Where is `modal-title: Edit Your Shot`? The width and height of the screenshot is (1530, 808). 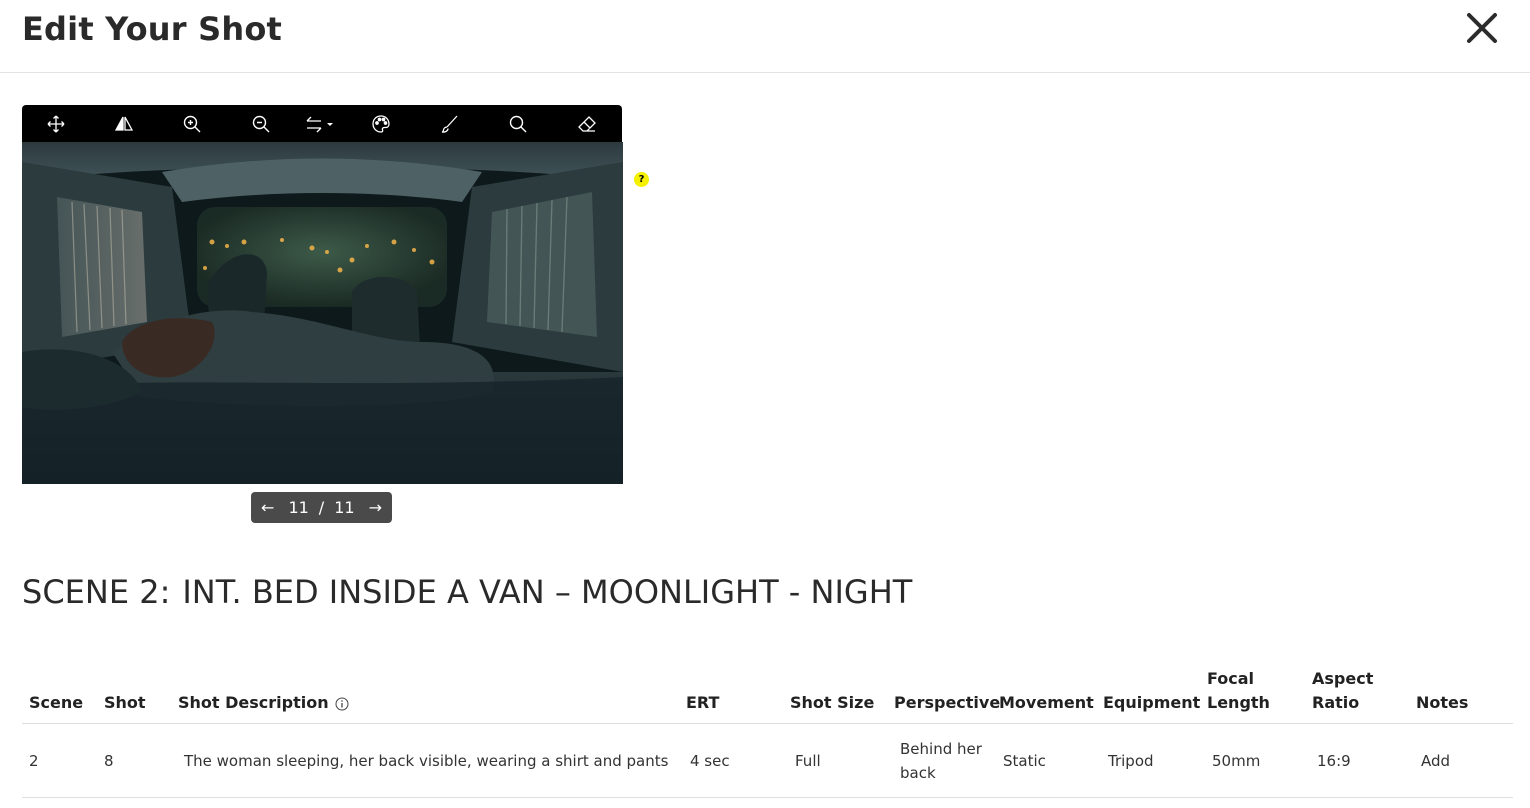
modal-title: Edit Your Shot is located at coordinates (152, 29).